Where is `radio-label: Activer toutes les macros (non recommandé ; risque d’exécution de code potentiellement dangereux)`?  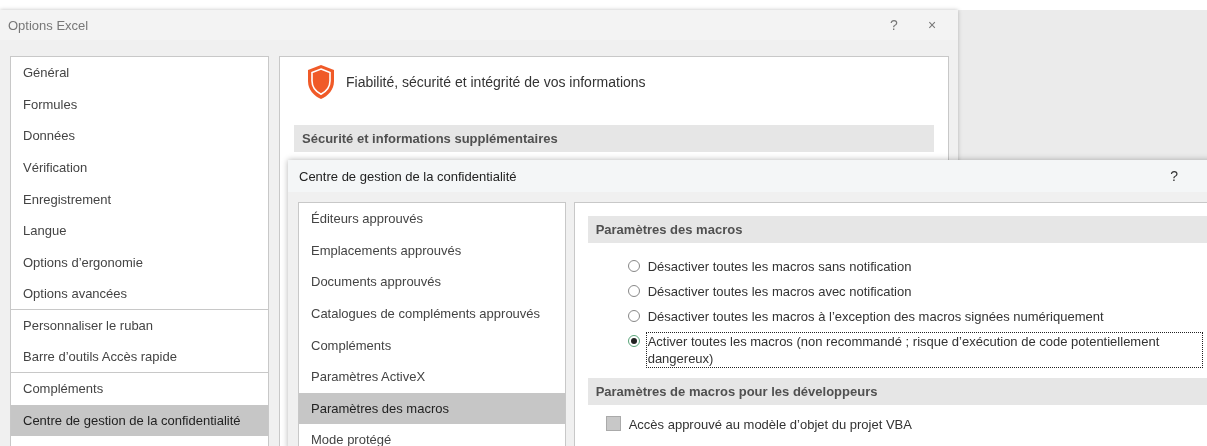
radio-label: Activer toutes les macros (non recommandé ; risque d’exécution de code potentiellement dangereux) is located at coordinates (924, 350).